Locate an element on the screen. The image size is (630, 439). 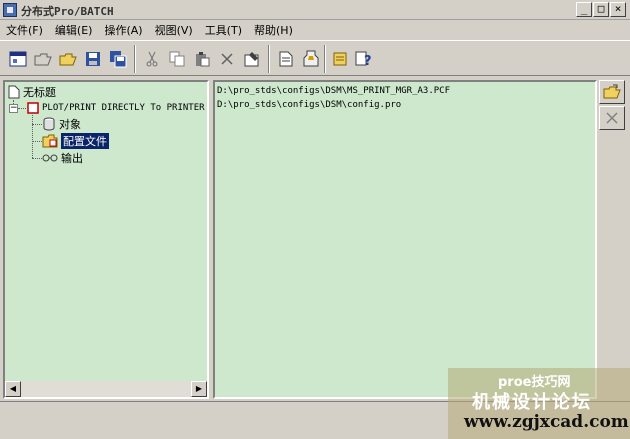
minimize-button: _ is located at coordinates (584, 9).